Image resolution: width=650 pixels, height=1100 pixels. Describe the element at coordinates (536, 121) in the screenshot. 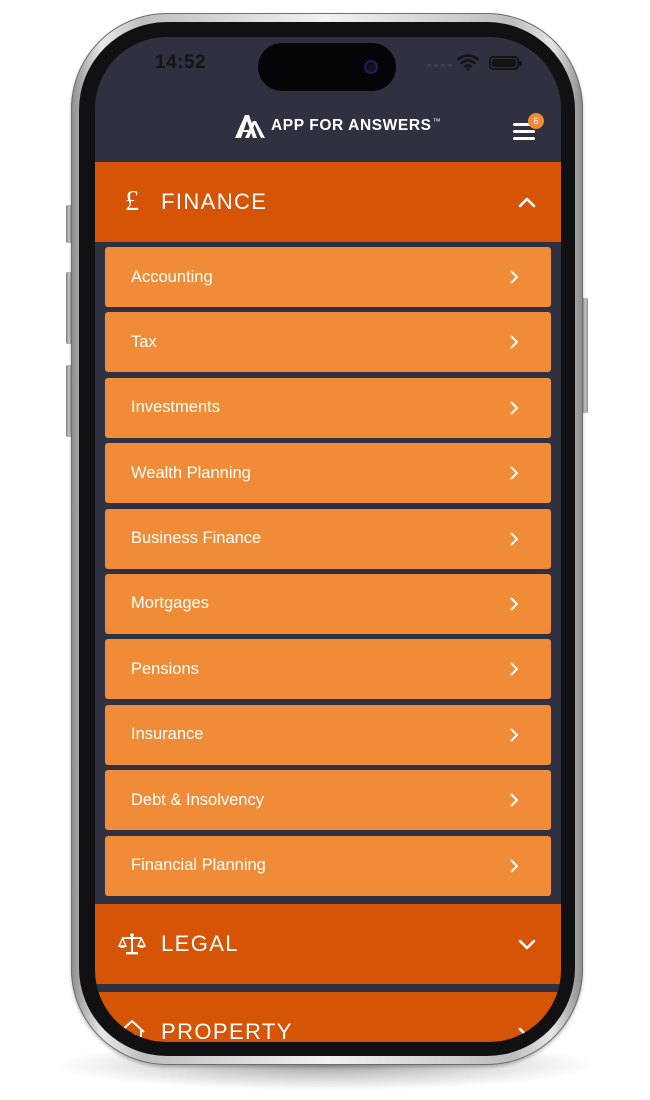

I see `notification-badge: 6` at that location.